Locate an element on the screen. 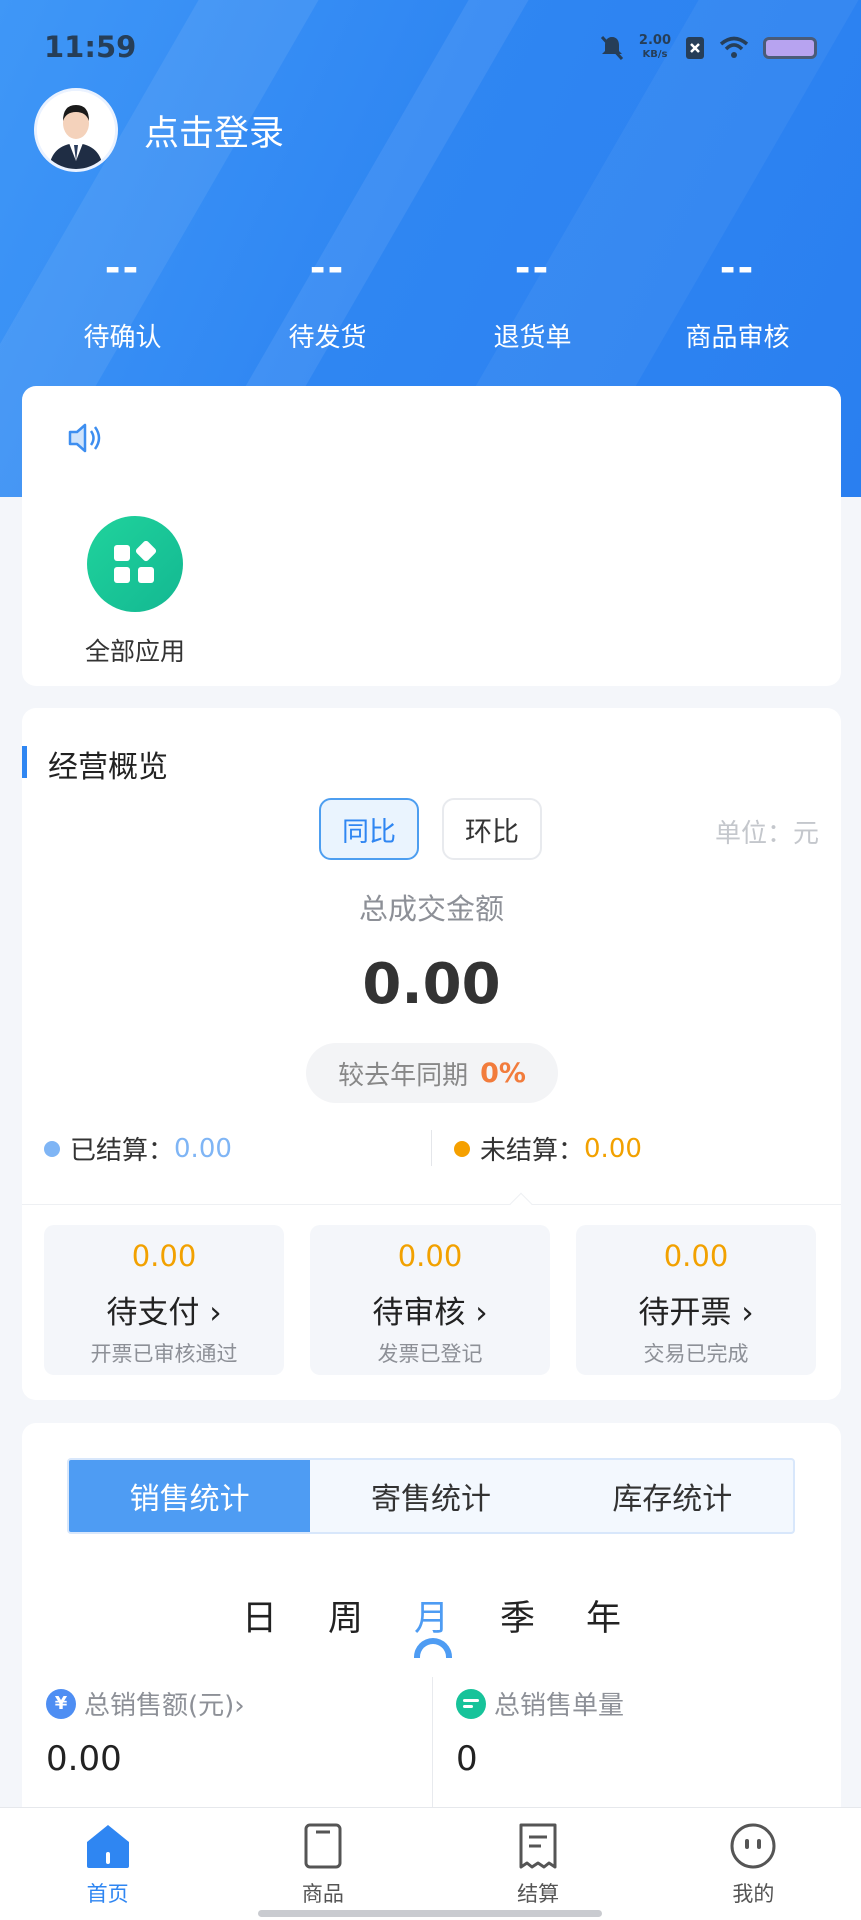 The height and width of the screenshot is (1920, 861). total-orders-label: 总销售单量 is located at coordinates (559, 1706).